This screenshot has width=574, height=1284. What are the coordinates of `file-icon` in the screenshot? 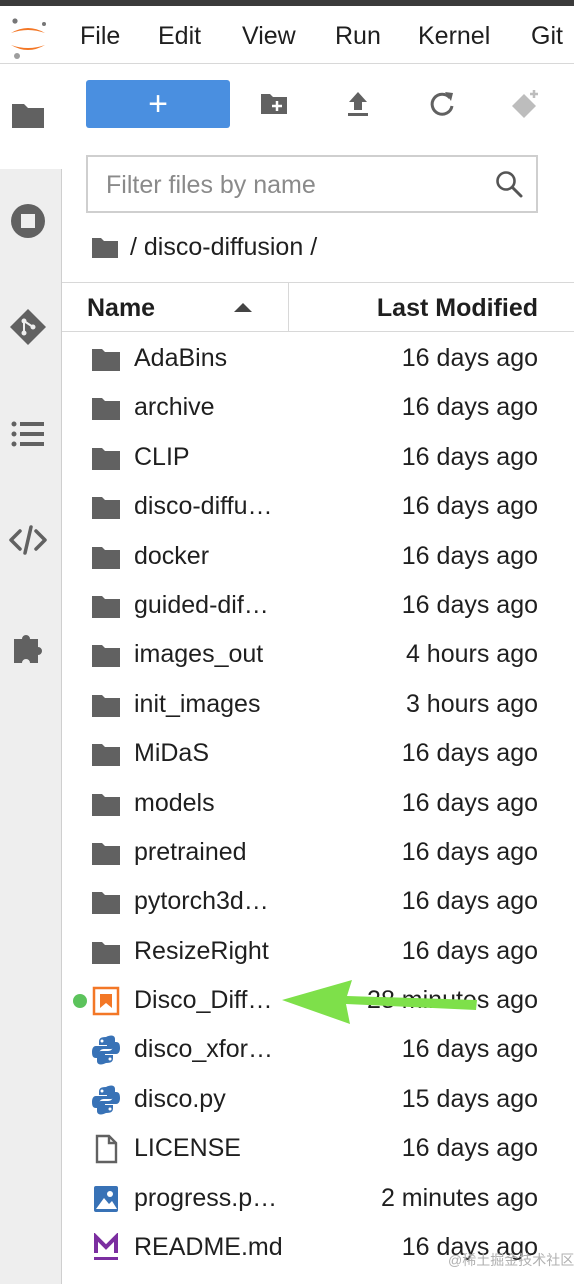 It's located at (106, 1149).